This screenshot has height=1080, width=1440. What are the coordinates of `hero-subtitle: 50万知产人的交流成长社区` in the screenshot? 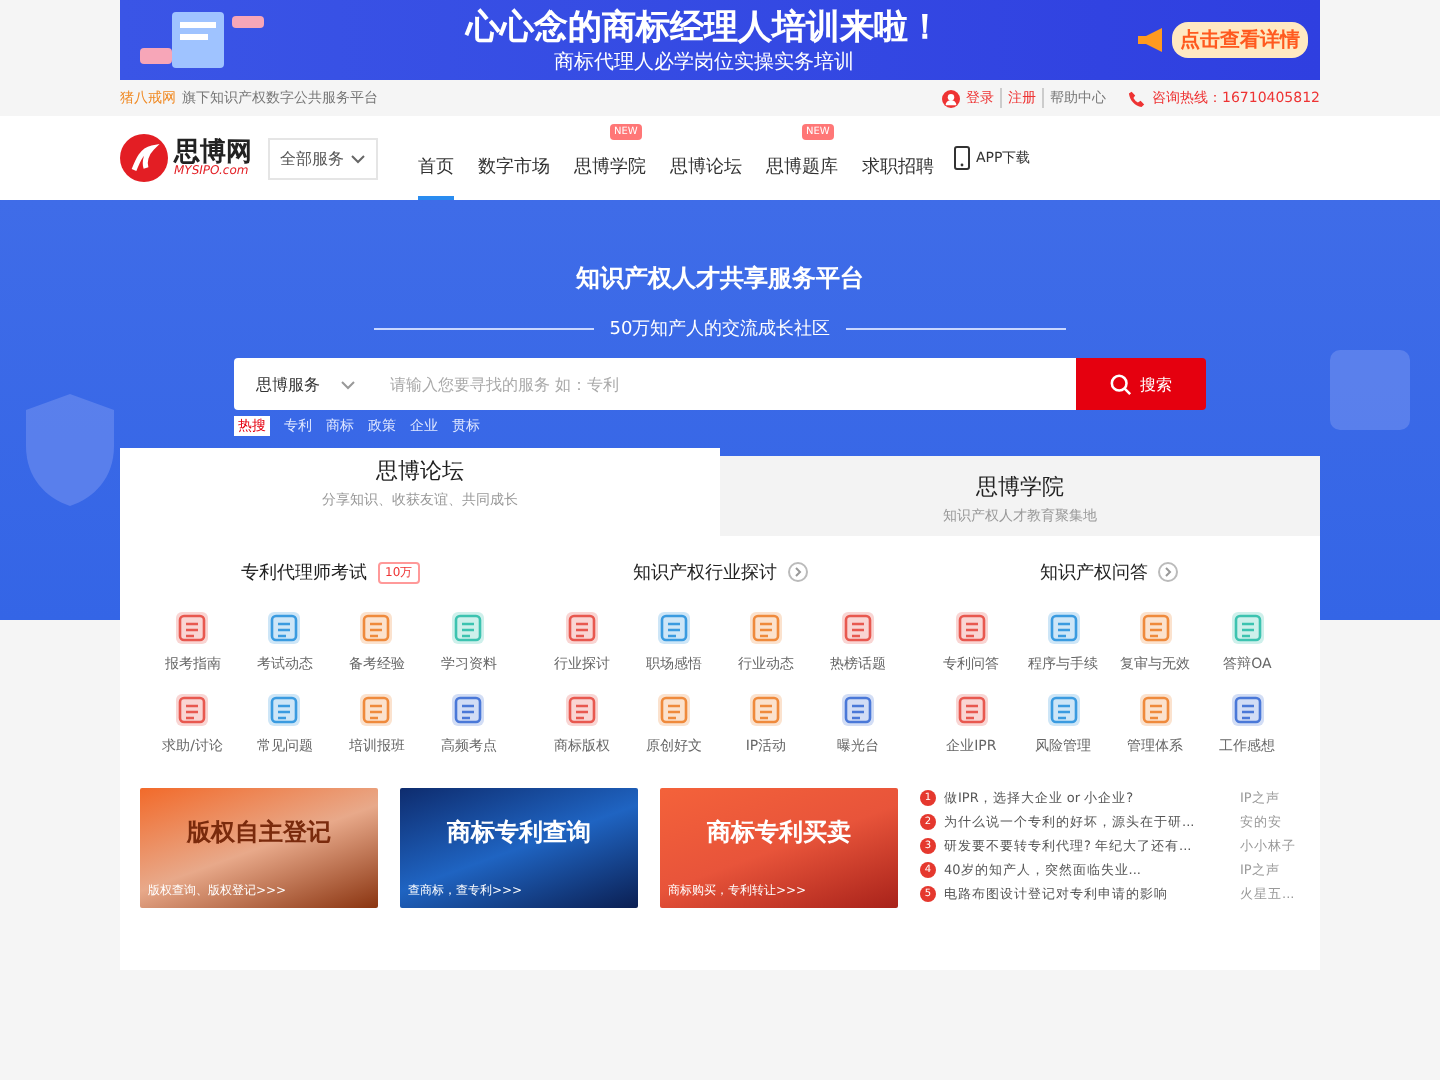 It's located at (720, 329).